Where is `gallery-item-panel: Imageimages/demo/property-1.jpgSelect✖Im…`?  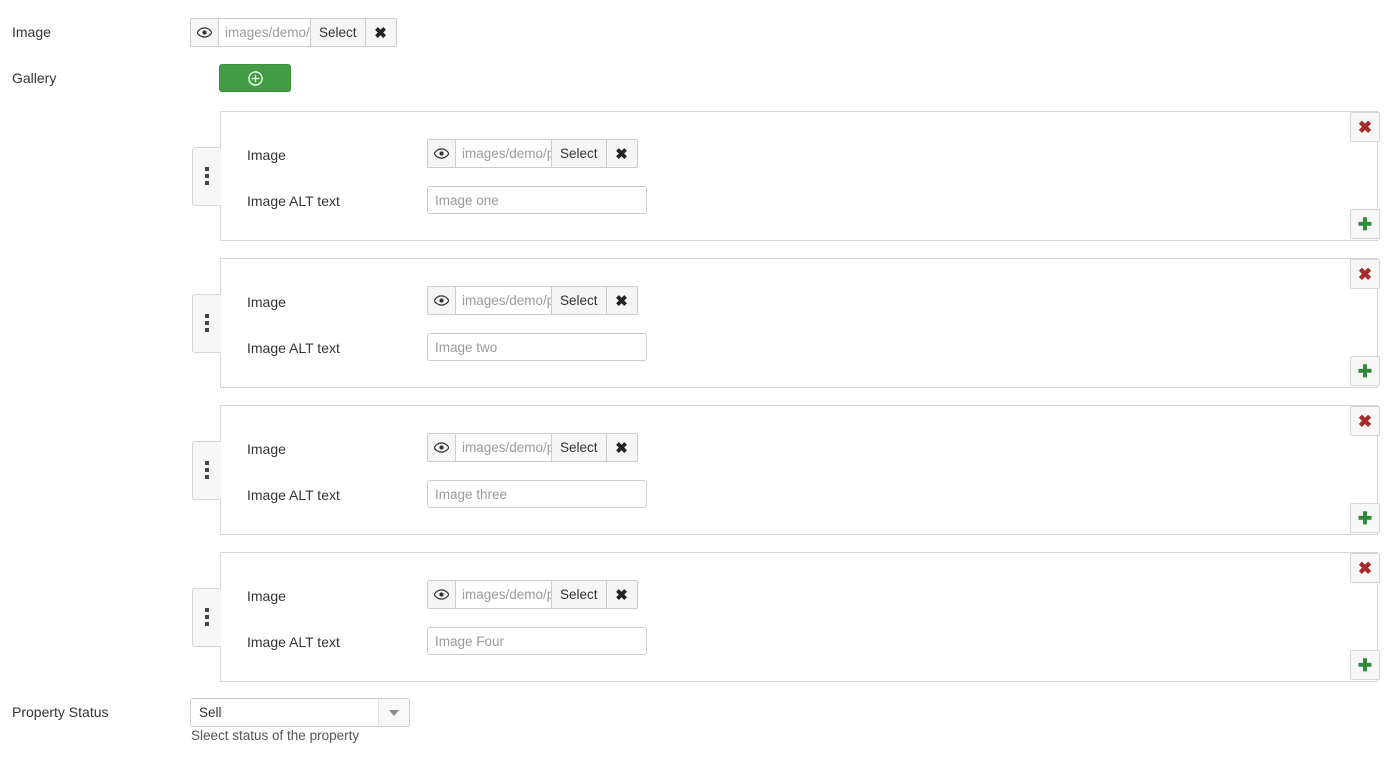
gallery-item-panel: Imageimages/demo/property-1.jpgSelect✖Im… is located at coordinates (799, 176).